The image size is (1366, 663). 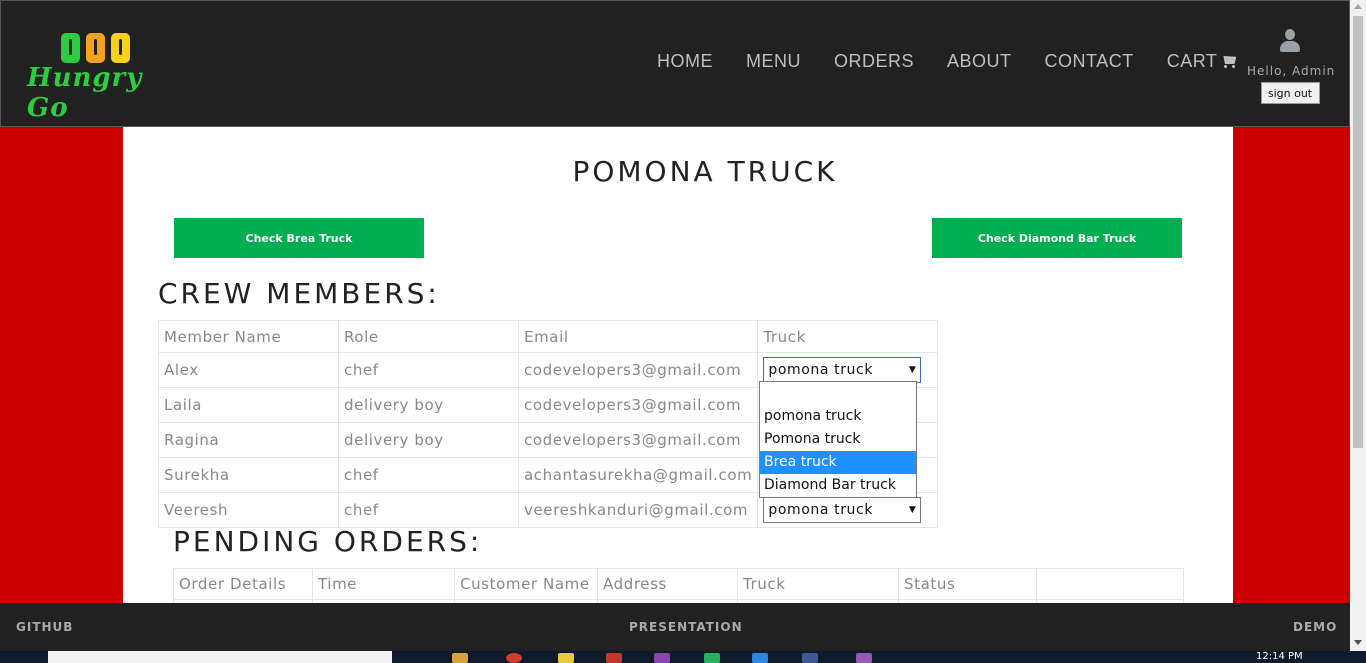 What do you see at coordinates (383, 584) in the screenshot?
I see `column-header: Time` at bounding box center [383, 584].